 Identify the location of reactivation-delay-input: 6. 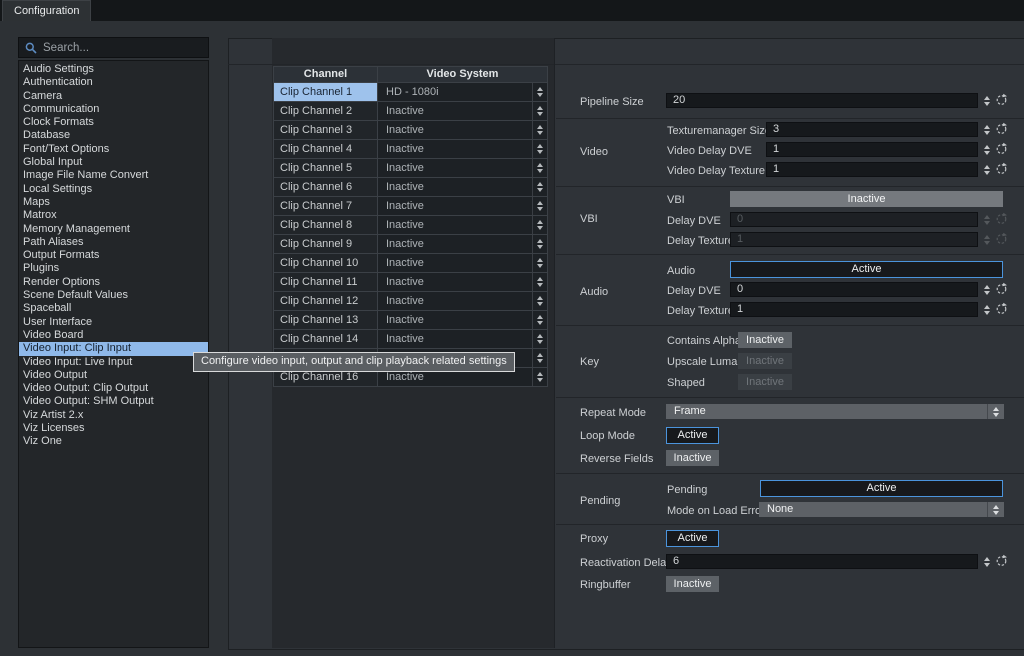
(822, 561).